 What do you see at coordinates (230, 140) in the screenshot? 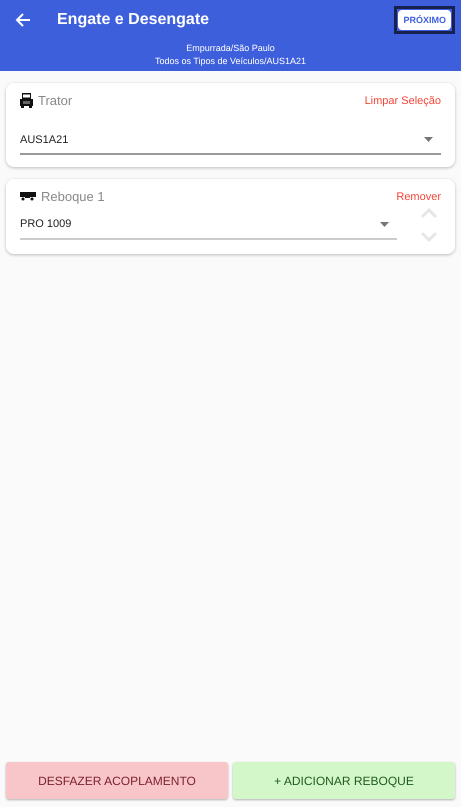
I see `select-field: AUS1A21` at bounding box center [230, 140].